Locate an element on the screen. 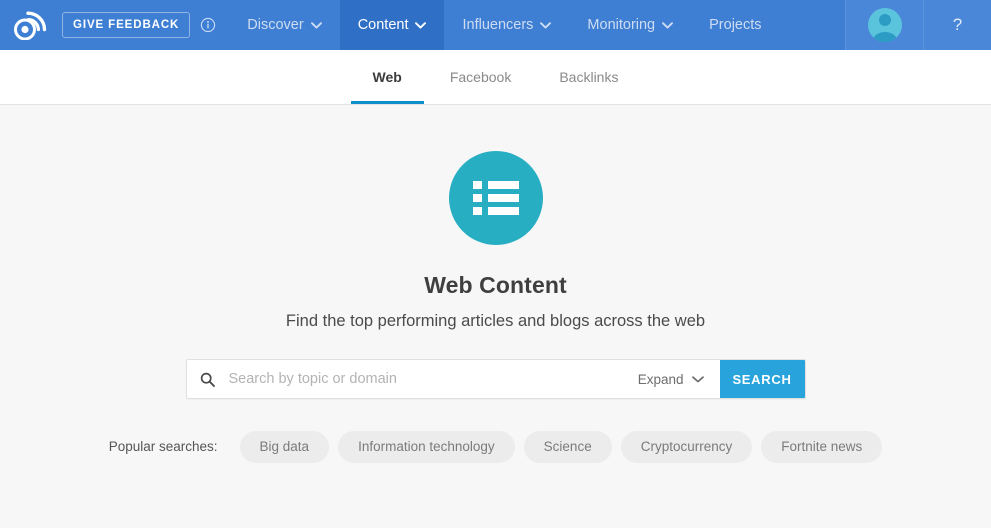  tab-label: Backlinks is located at coordinates (589, 77).